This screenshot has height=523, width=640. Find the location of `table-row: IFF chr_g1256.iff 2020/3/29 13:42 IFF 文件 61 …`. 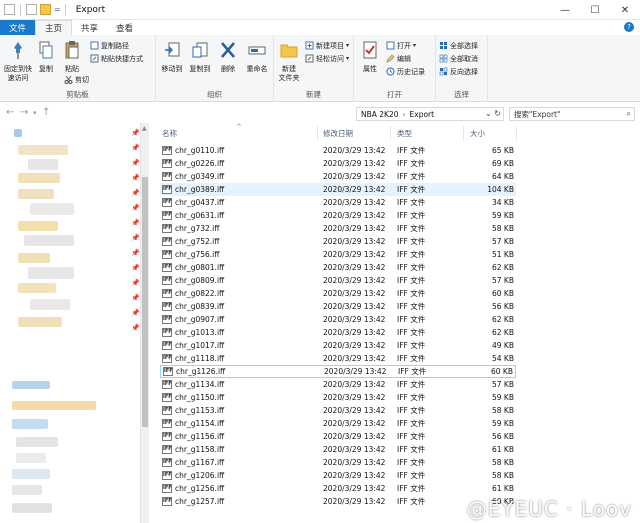

table-row: IFF chr_g1256.iff 2020/3/29 13:42 IFF 文件 61 … is located at coordinates (338, 488).